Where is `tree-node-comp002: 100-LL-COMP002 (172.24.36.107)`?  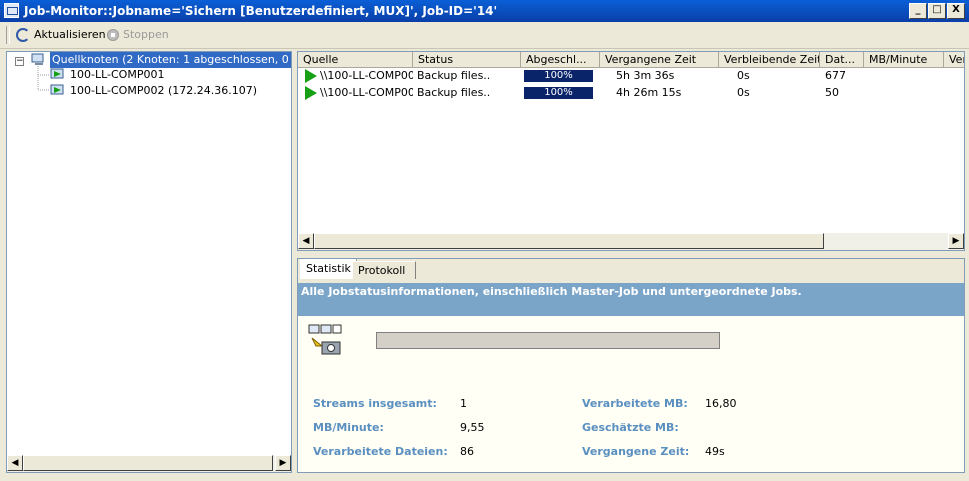
tree-node-comp002: 100-LL-COMP002 (172.24.36.107) is located at coordinates (163, 91).